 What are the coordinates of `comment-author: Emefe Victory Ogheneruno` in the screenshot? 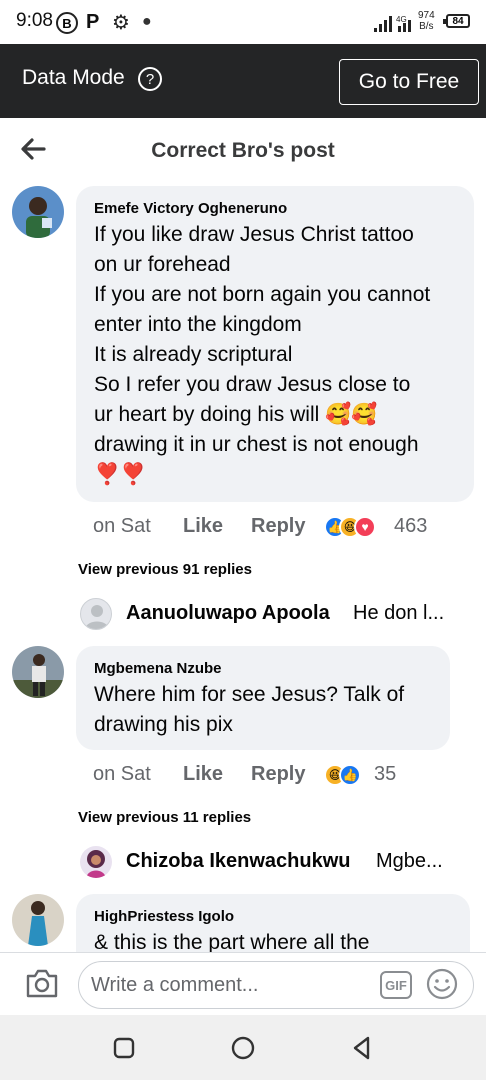 It's located at (190, 208).